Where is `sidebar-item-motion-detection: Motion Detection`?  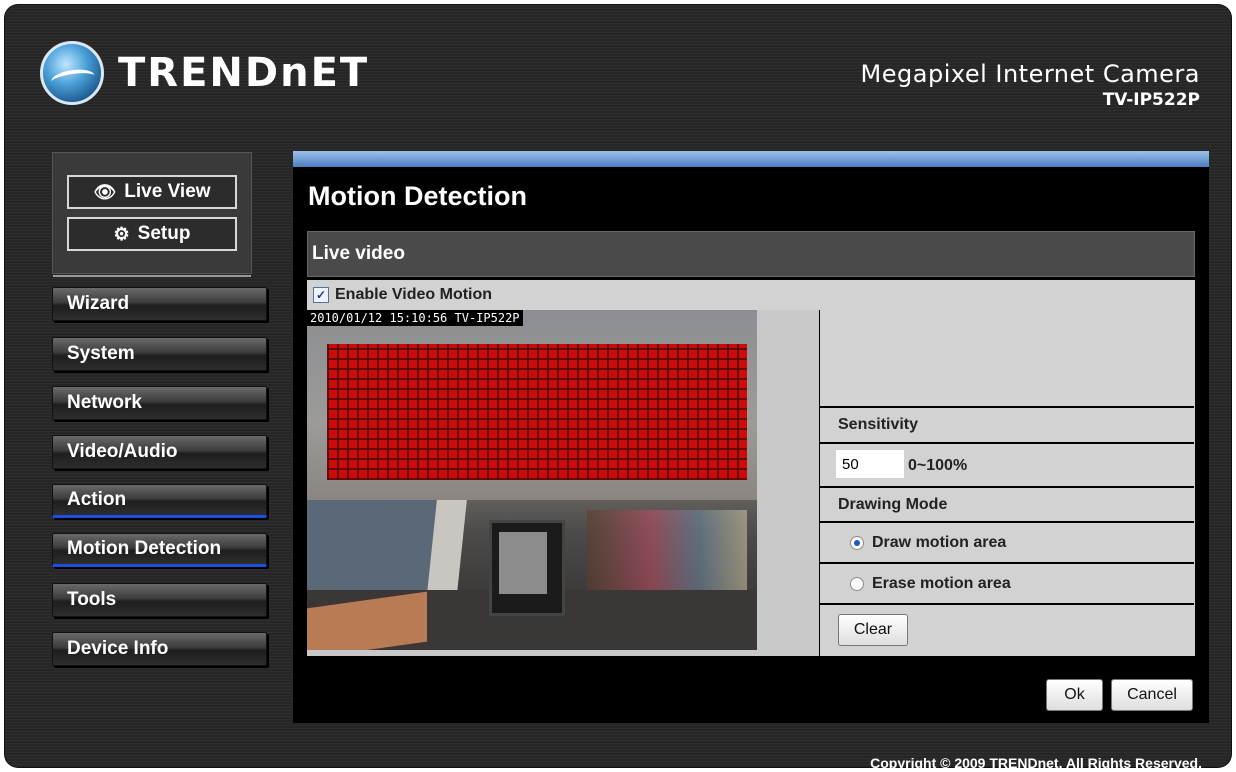 sidebar-item-motion-detection: Motion Detection is located at coordinates (159, 550).